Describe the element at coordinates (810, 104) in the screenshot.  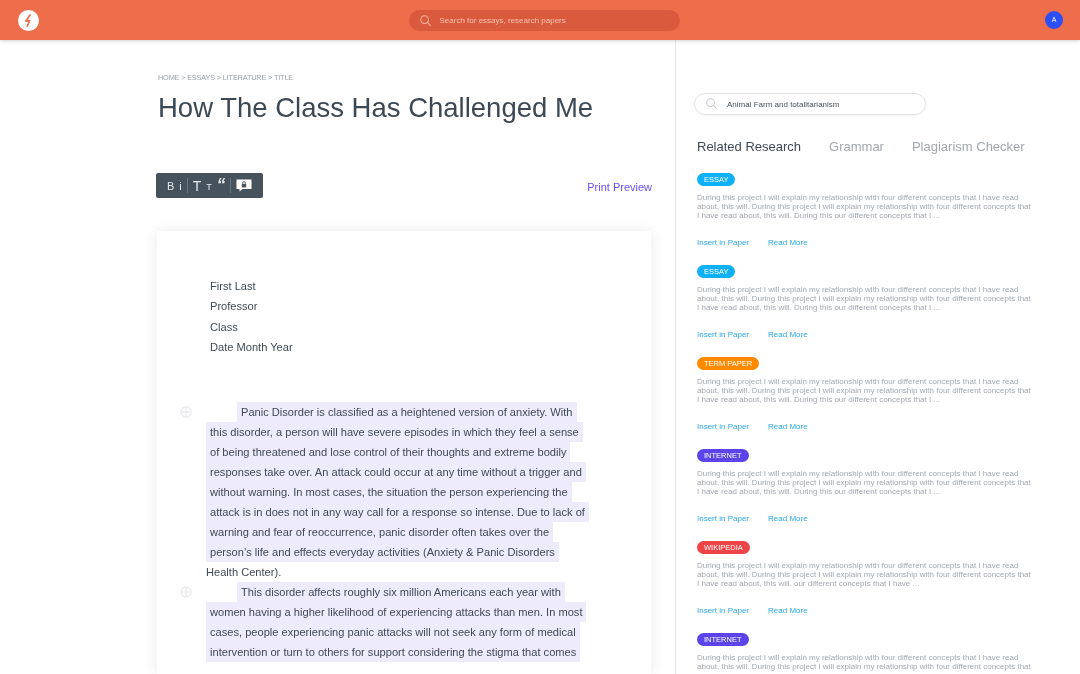
I see `search-field: Animal Farm and totalitarianism` at that location.